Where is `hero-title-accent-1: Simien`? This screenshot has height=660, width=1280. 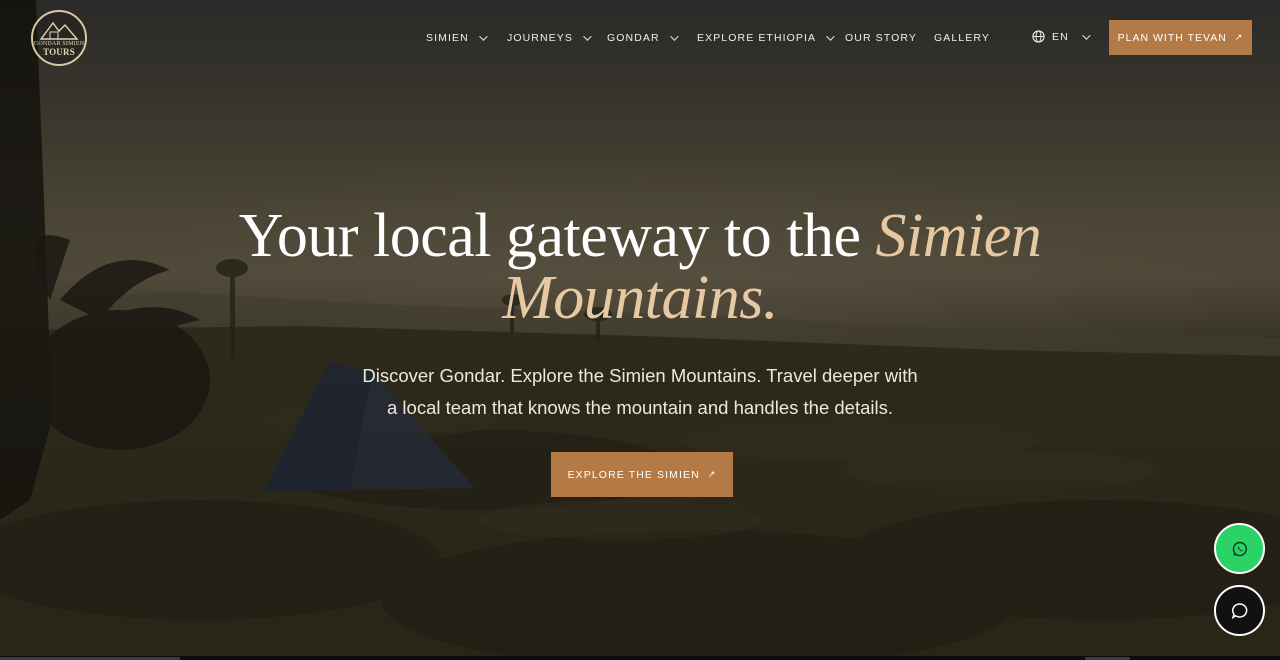
hero-title-accent-1: Simien is located at coordinates (958, 236).